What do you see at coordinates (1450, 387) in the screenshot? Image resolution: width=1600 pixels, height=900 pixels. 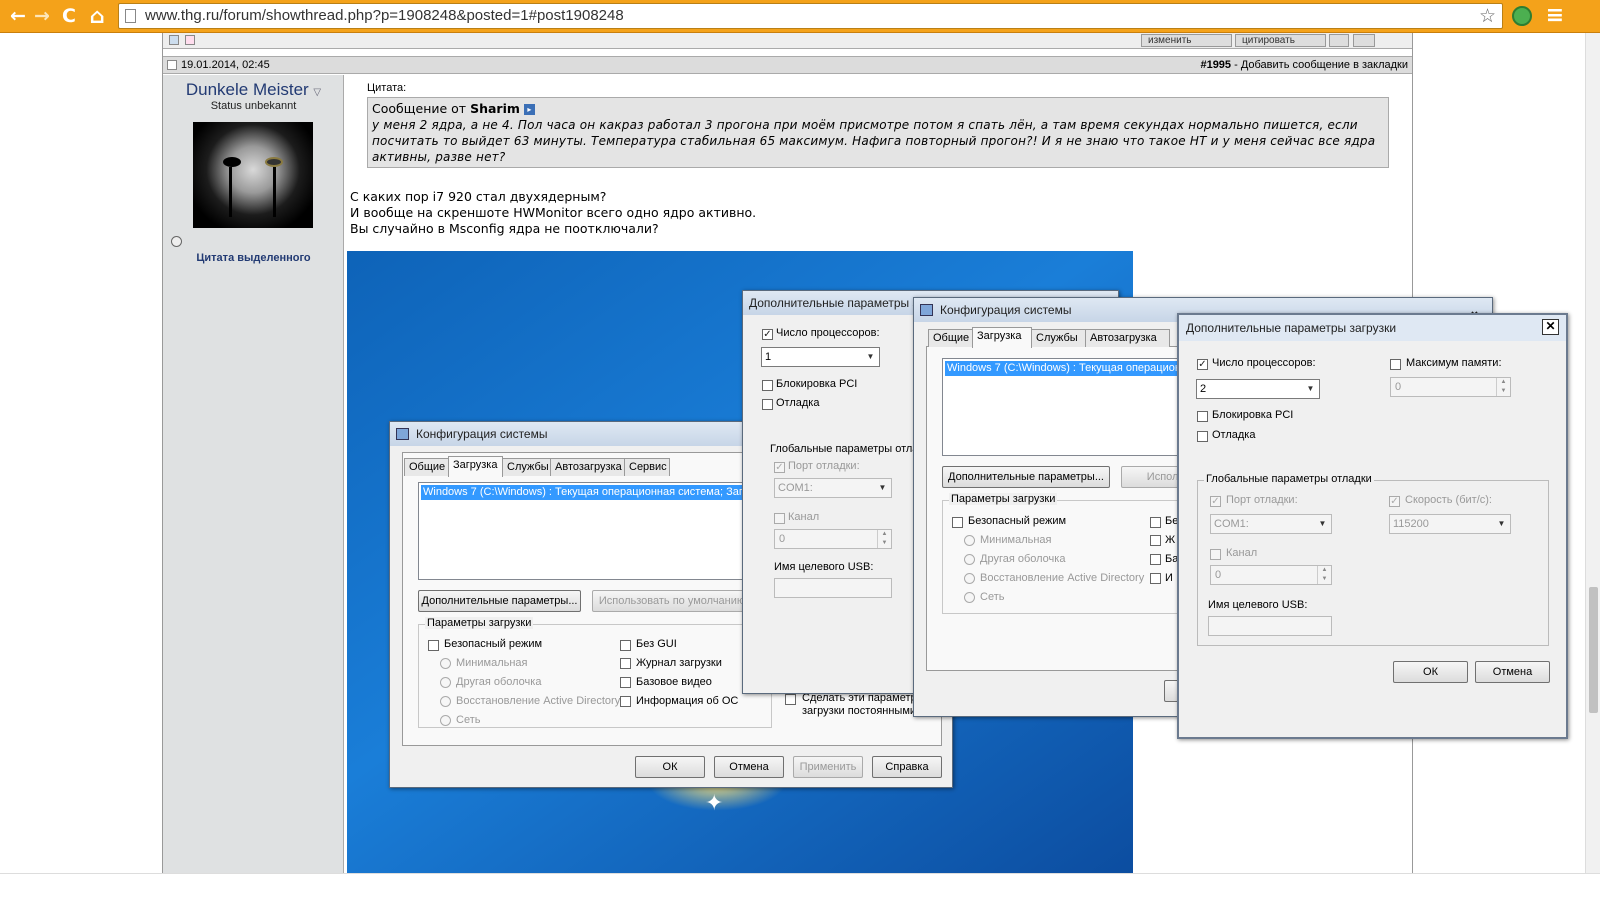 I see `max-memory-spinner: 0 ▲ ▼` at bounding box center [1450, 387].